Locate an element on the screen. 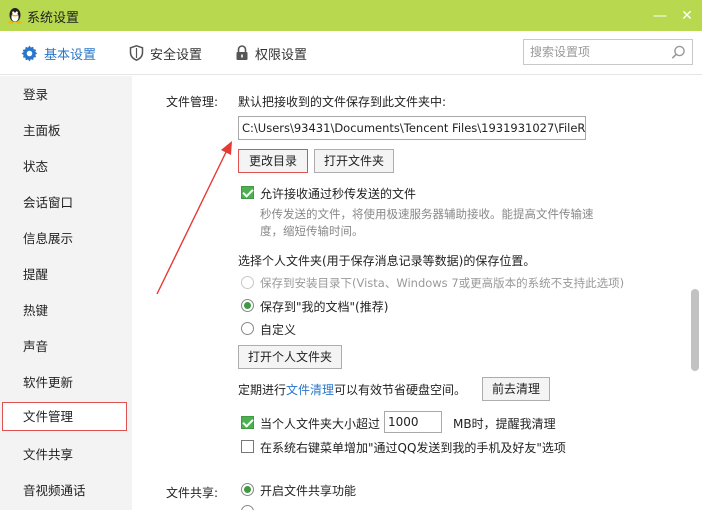 Image resolution: width=702 pixels, height=510 pixels. sidebar-item-file-management: 文件管理 is located at coordinates (64, 416).